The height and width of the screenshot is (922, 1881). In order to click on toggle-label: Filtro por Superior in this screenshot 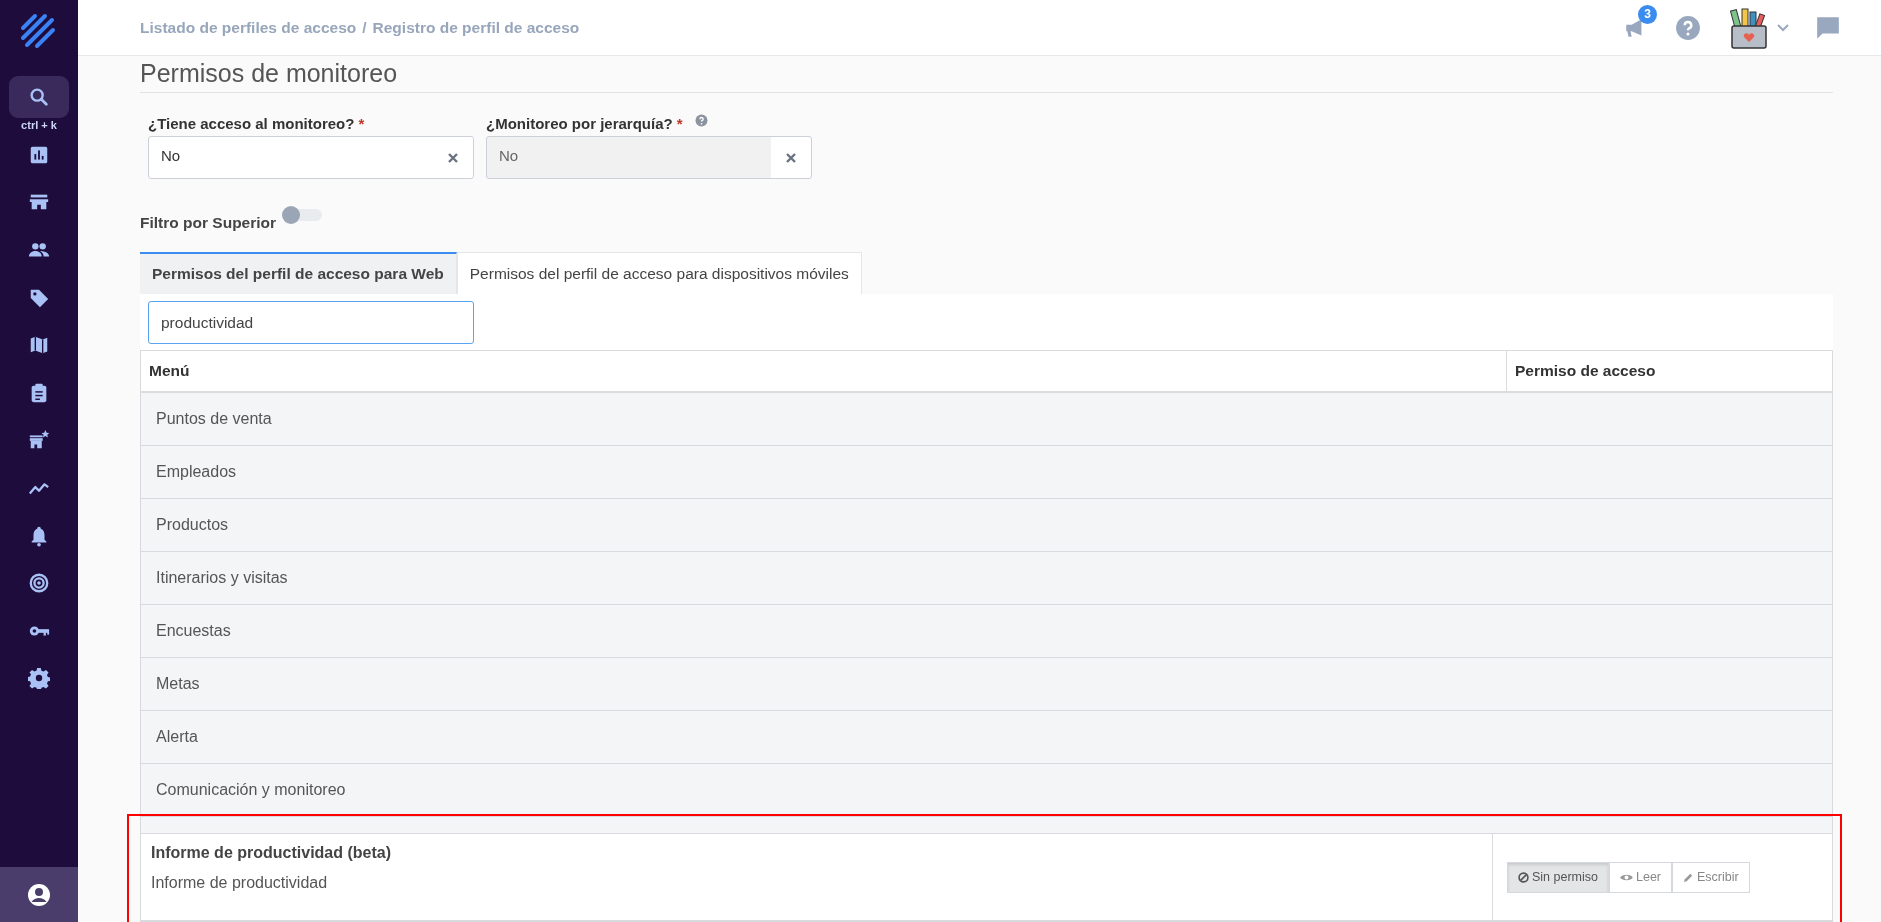, I will do `click(208, 223)`.